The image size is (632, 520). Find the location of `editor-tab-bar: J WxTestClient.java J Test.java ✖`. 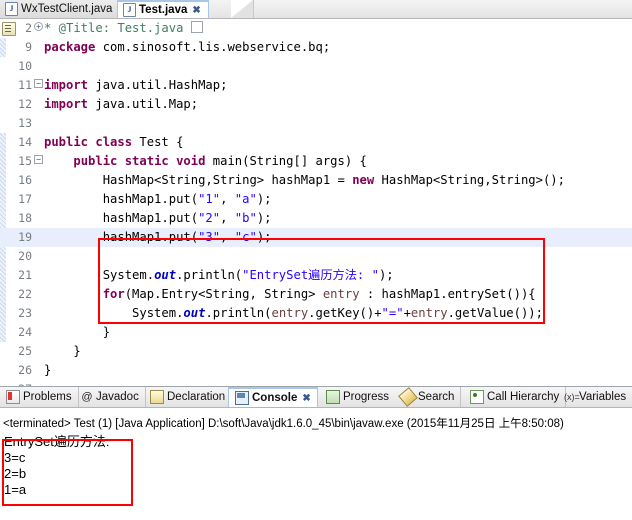

editor-tab-bar: J WxTestClient.java J Test.java ✖ is located at coordinates (316, 9).